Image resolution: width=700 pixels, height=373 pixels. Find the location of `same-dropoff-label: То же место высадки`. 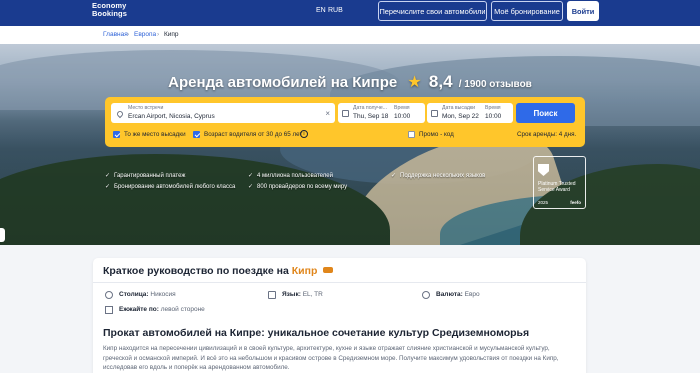

same-dropoff-label: То же место высадки is located at coordinates (155, 134).